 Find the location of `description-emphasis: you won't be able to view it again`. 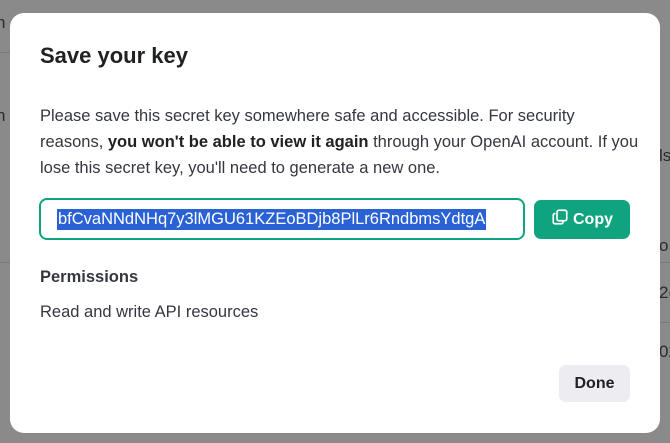

description-emphasis: you won't be able to view it again is located at coordinates (238, 142).